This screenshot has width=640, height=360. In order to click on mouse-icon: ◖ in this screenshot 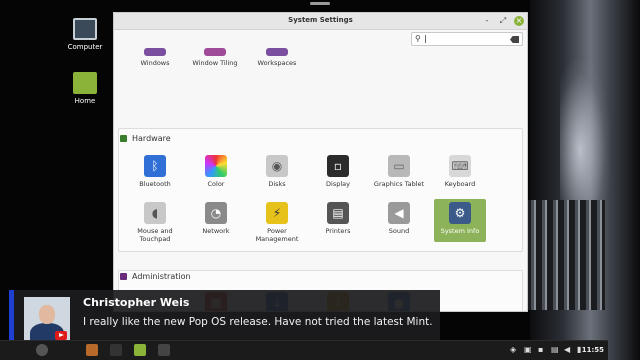, I will do `click(155, 213)`.